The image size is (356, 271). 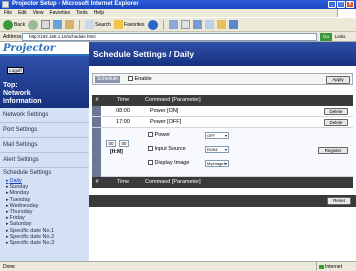 I want to click on time-format-label: [H:M], so click(x=116, y=152).